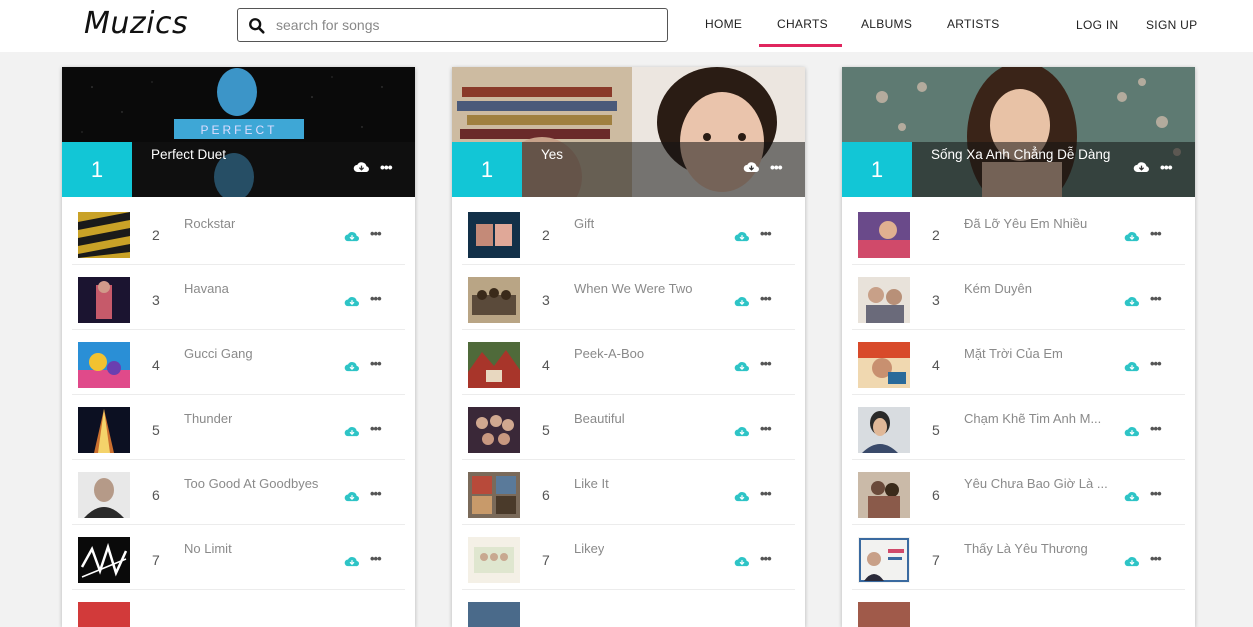  What do you see at coordinates (589, 548) in the screenshot?
I see `song-title: Likey` at bounding box center [589, 548].